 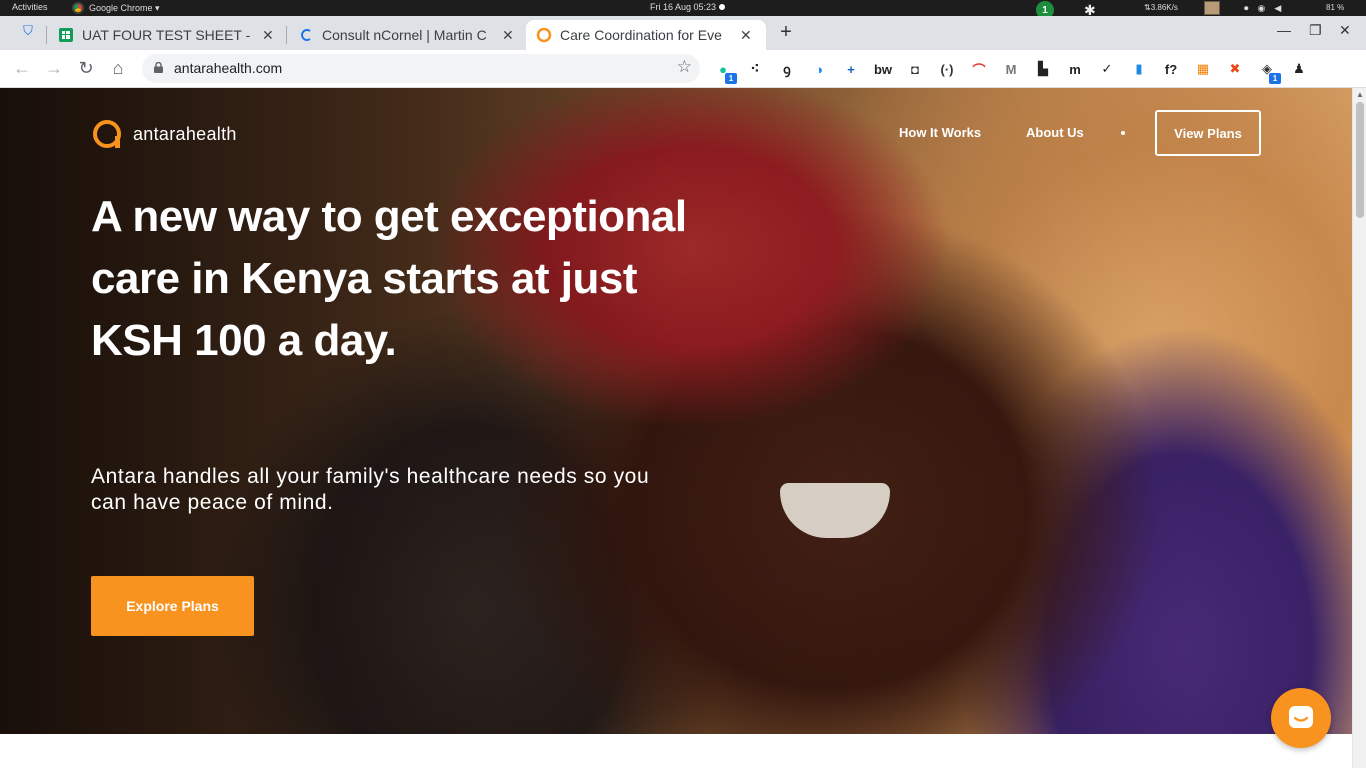 What do you see at coordinates (544, 35) in the screenshot?
I see `antara-favicon-icon` at bounding box center [544, 35].